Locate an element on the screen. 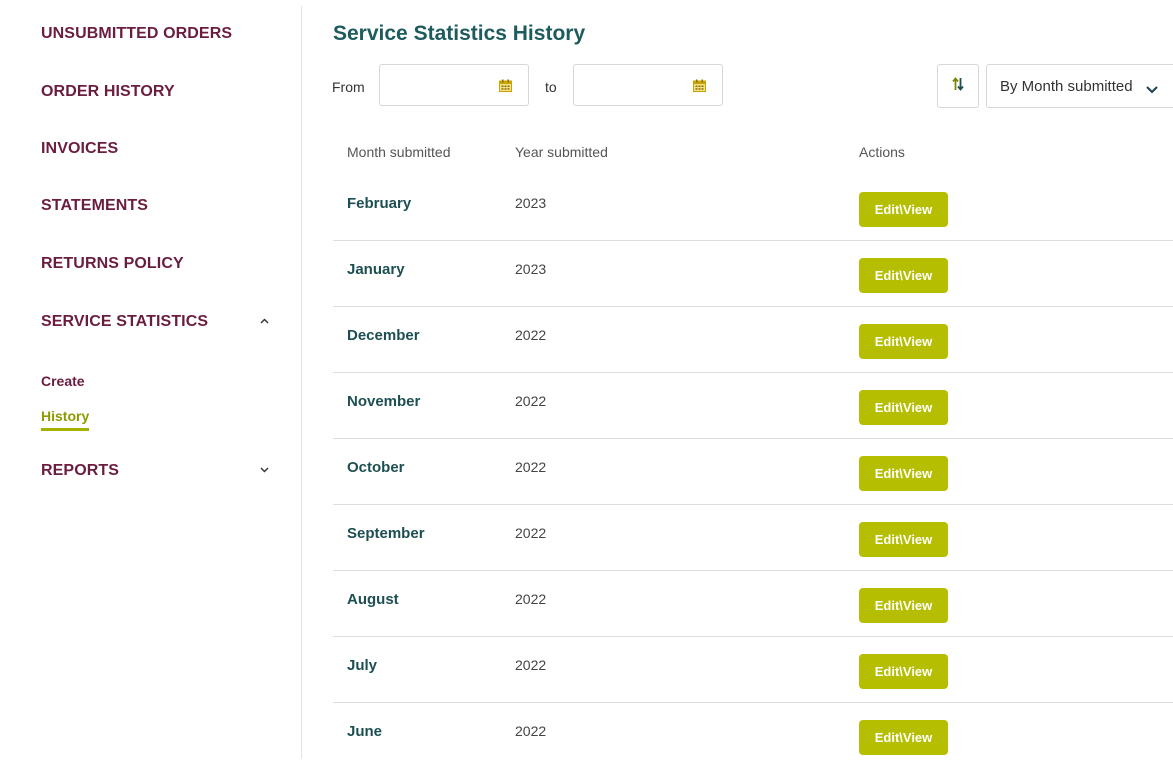 Image resolution: width=1173 pixels, height=769 pixels. to-label: to is located at coordinates (551, 87).